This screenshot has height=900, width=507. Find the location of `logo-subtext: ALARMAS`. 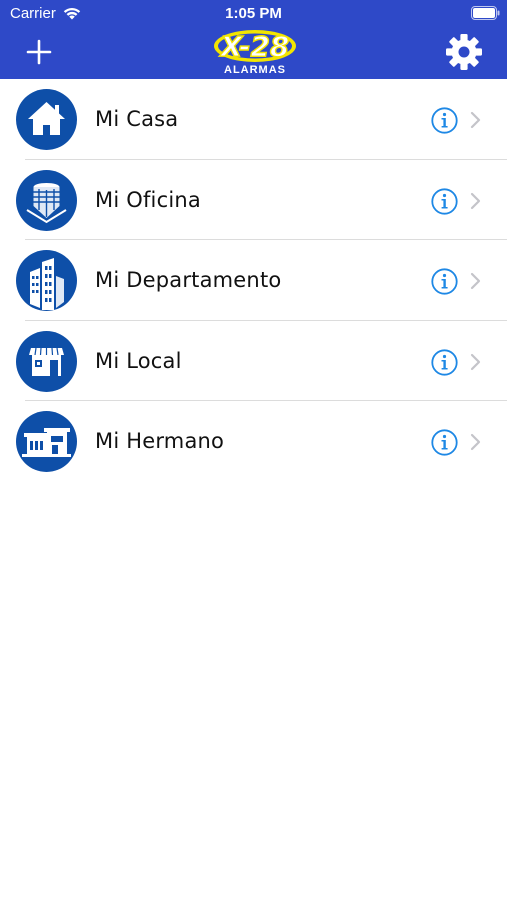

logo-subtext: ALARMAS is located at coordinates (255, 70).